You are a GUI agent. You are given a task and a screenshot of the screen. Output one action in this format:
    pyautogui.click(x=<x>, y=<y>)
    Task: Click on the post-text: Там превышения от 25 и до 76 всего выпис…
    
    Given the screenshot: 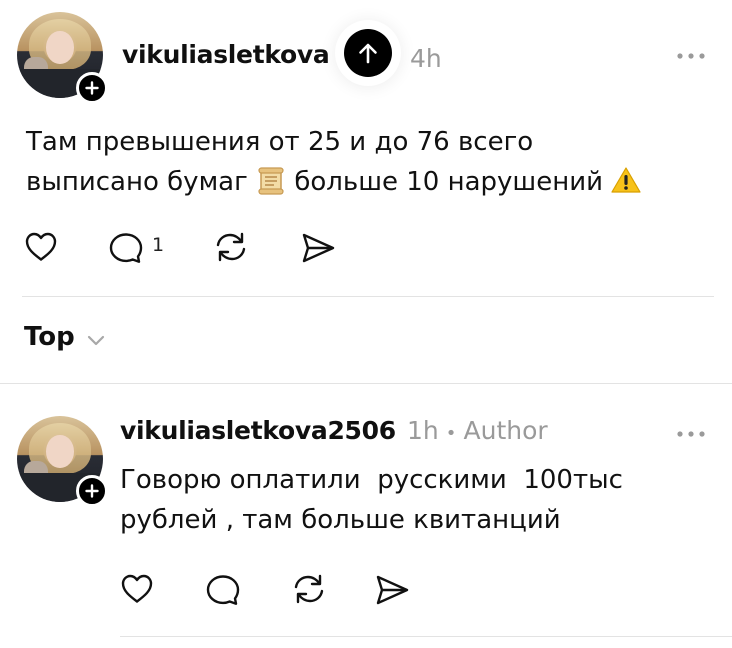 What is the action you would take?
    pyautogui.click(x=371, y=162)
    